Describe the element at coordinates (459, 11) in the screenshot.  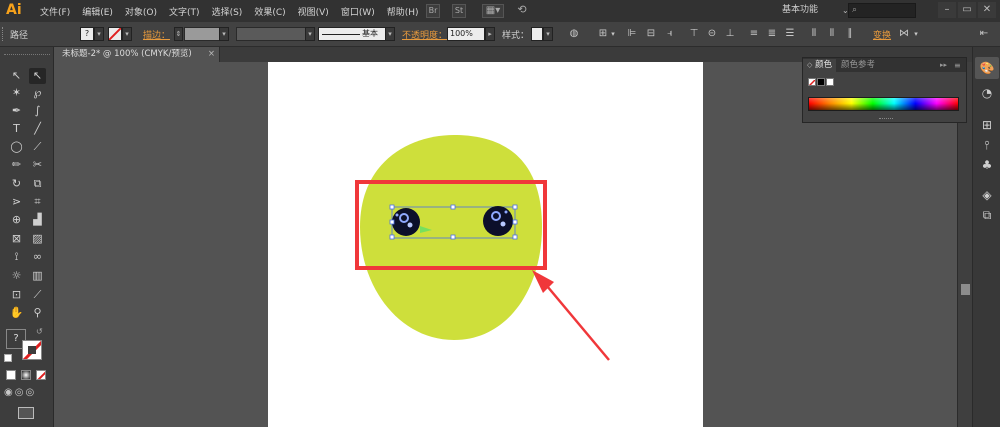
I see `stock-button: St` at that location.